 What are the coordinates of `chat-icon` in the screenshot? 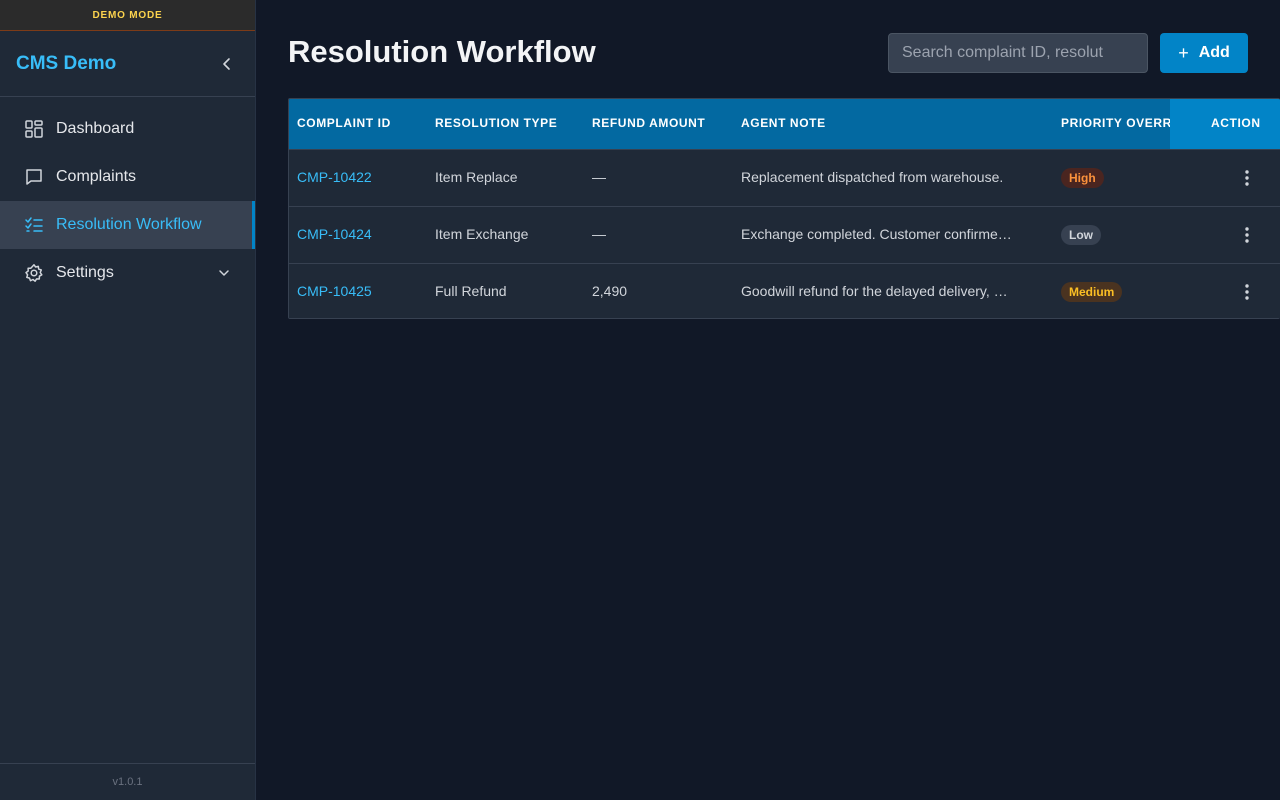 It's located at (34, 177).